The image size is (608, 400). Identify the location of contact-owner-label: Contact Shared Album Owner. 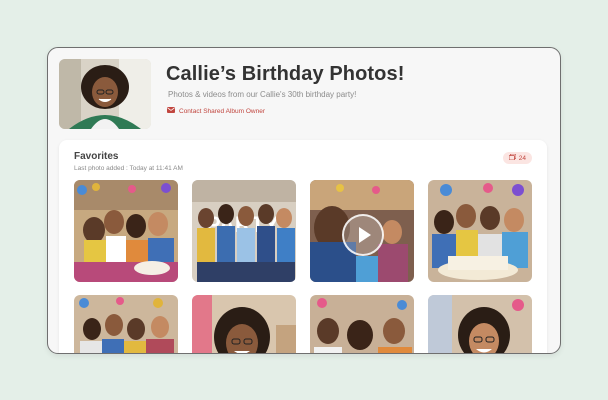
(222, 111).